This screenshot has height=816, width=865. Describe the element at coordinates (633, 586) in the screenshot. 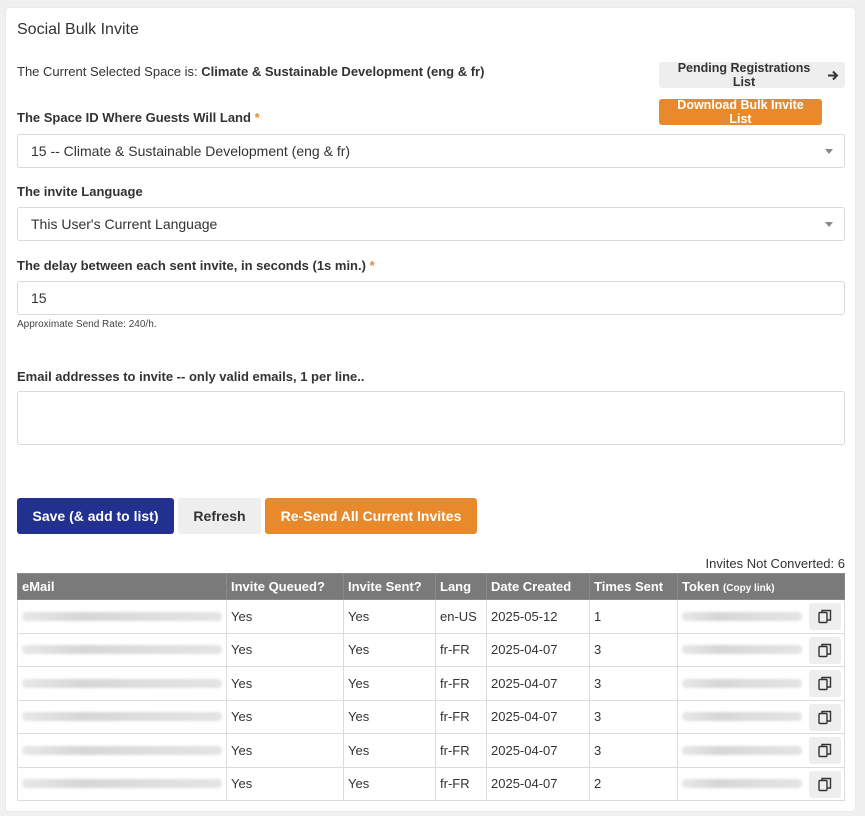

I see `col-times-sent: Times Sent` at that location.